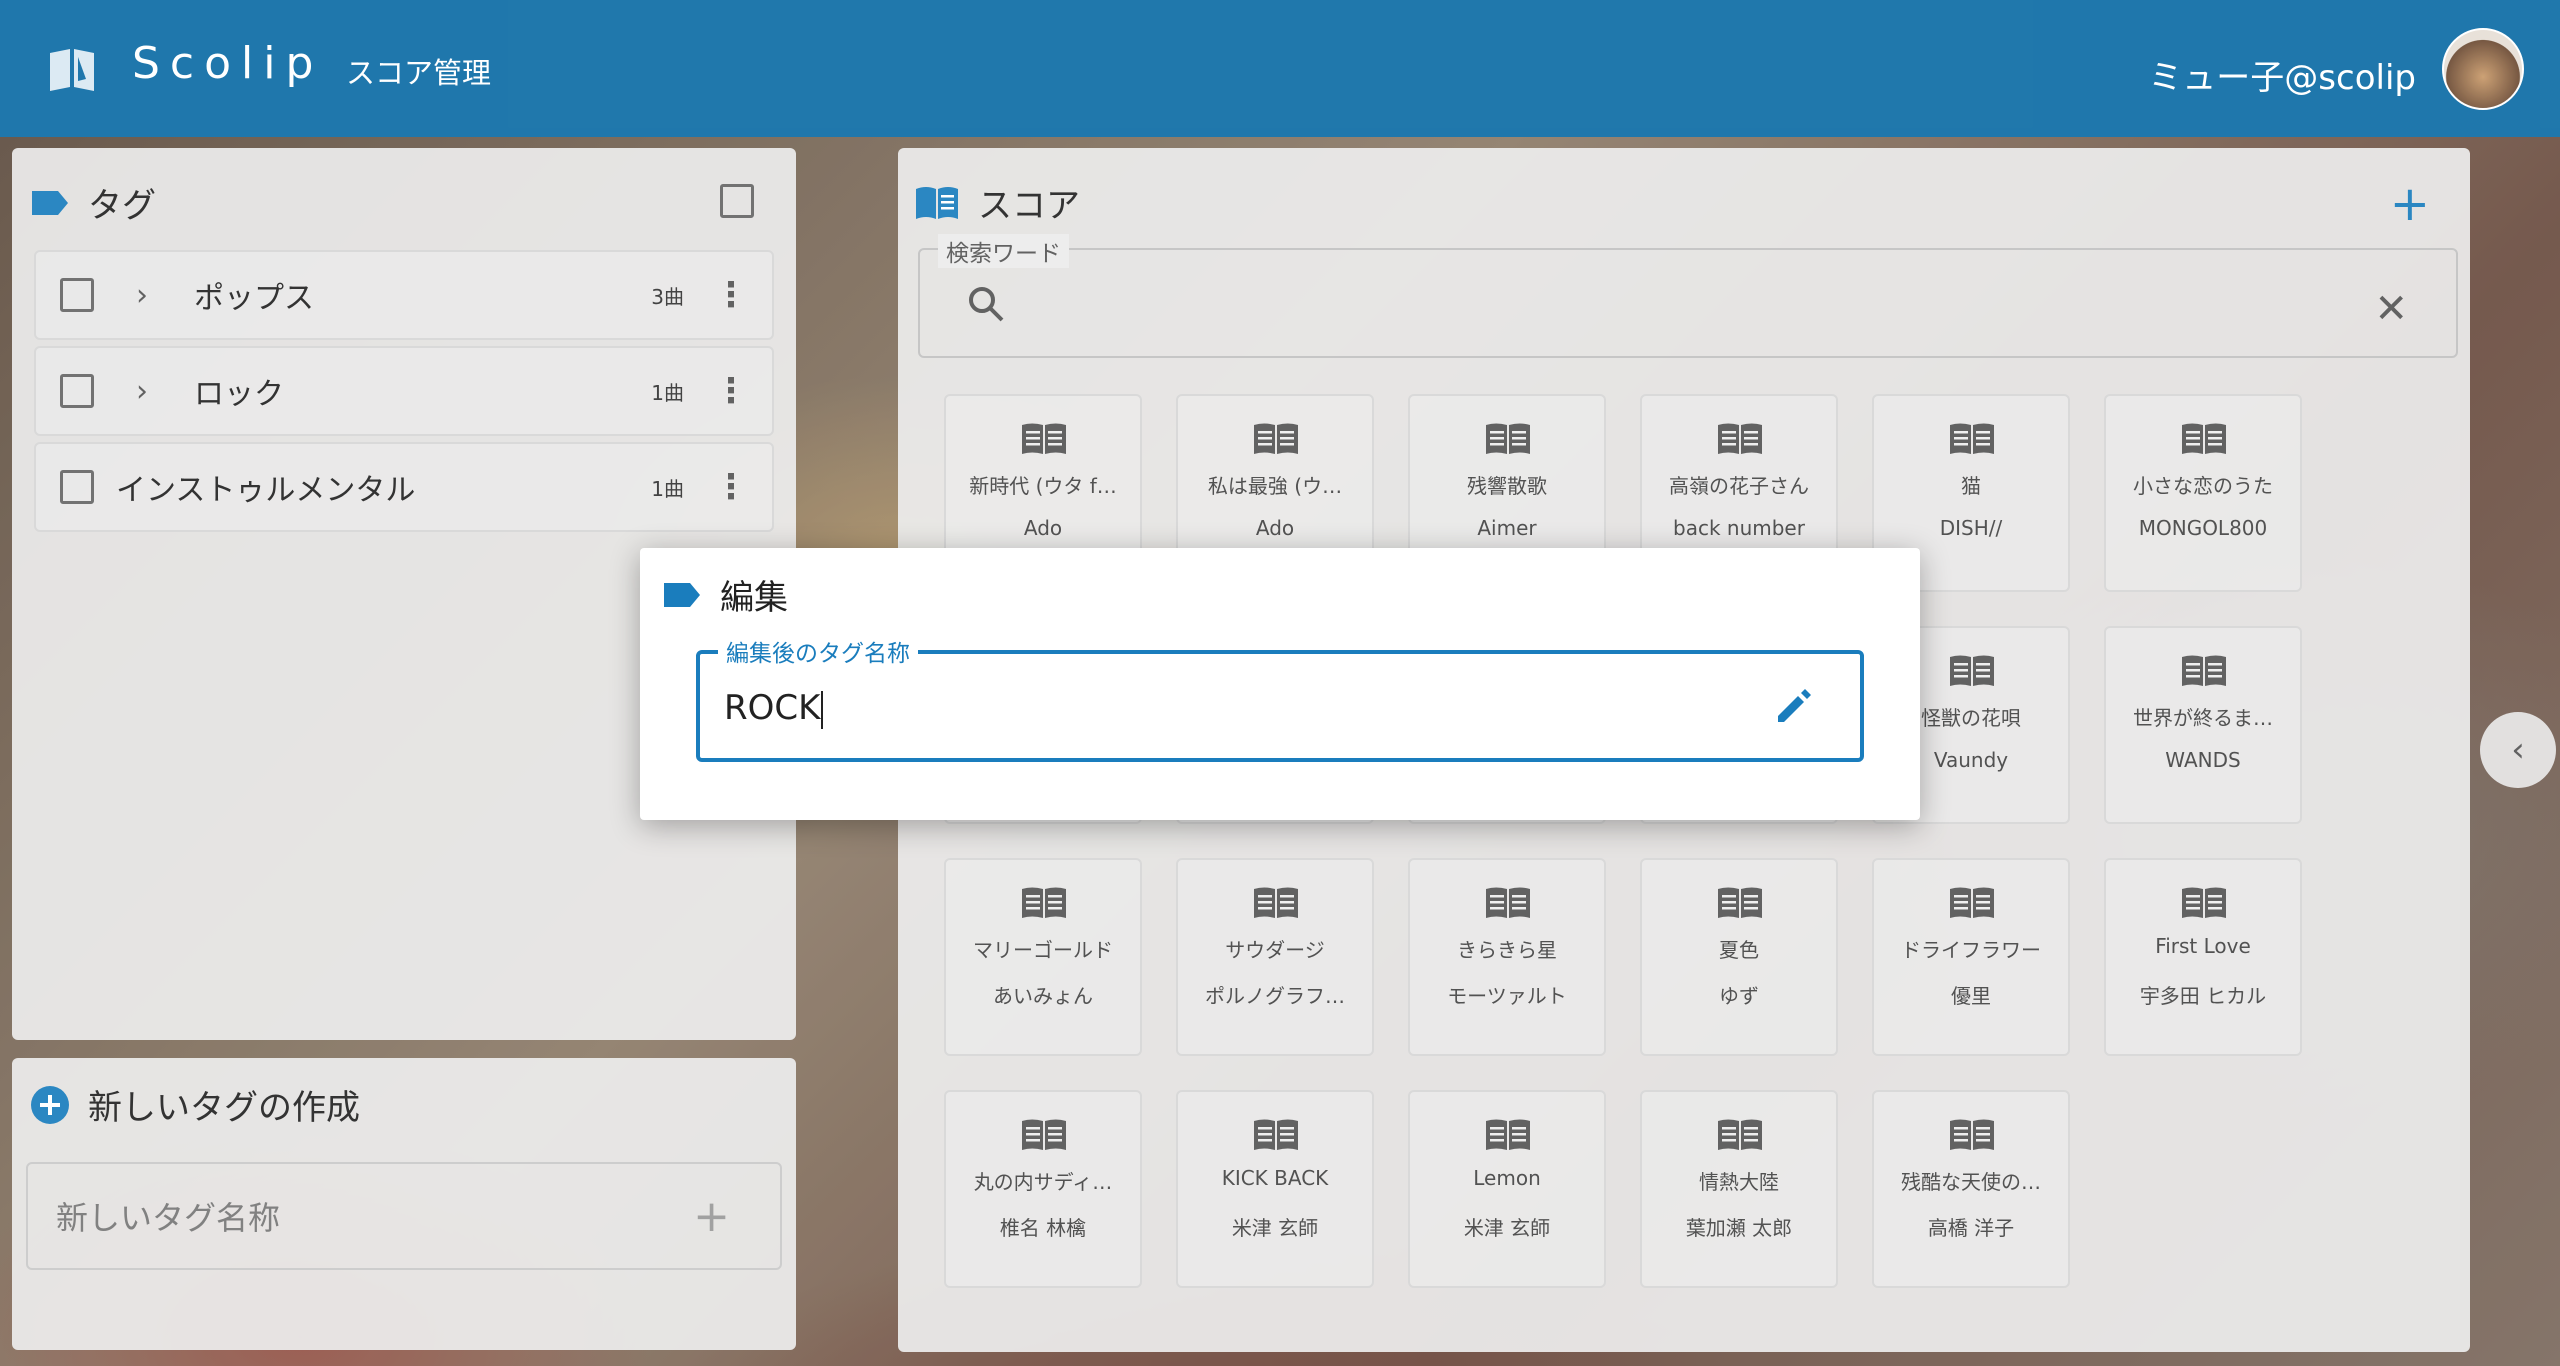 Image resolution: width=2560 pixels, height=1366 pixels. I want to click on dialog-title: 編集, so click(754, 598).